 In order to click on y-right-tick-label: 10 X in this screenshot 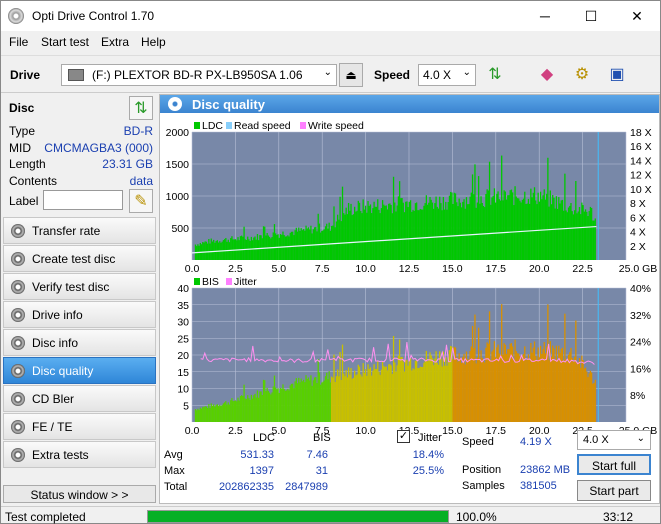, I will do `click(641, 190)`.